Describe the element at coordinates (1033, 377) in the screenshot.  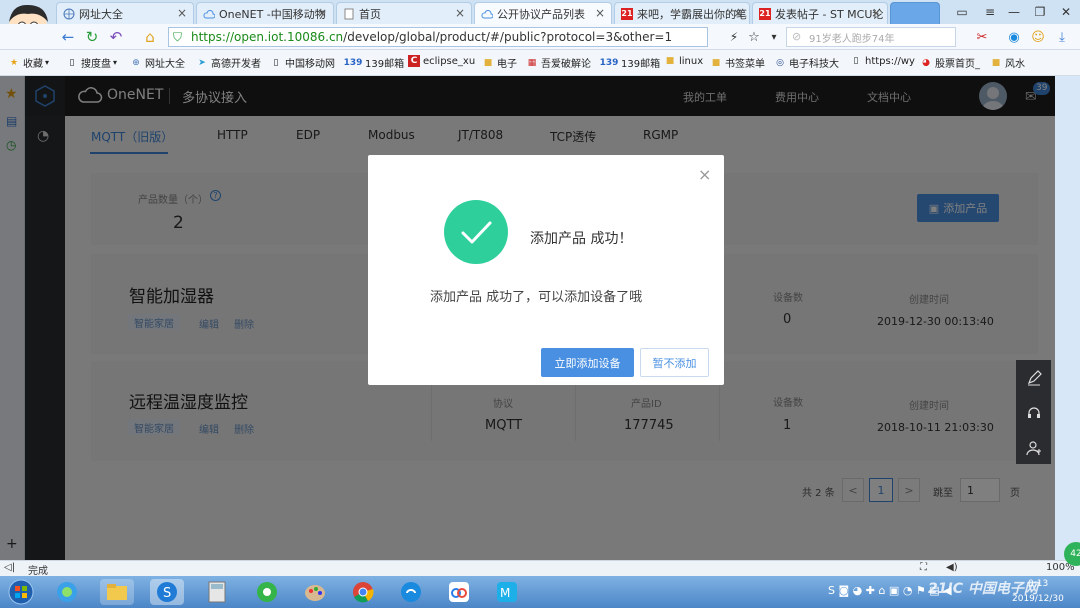
I see `pencil-icon` at that location.